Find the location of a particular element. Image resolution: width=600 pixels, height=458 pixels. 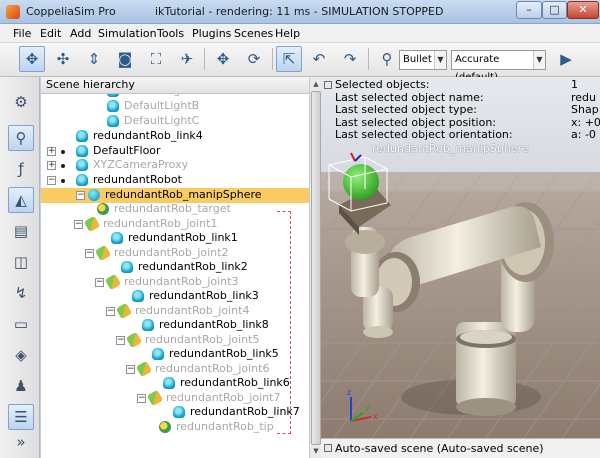

hierarchy-item-label: redundantRob_joint1 is located at coordinates (160, 223).